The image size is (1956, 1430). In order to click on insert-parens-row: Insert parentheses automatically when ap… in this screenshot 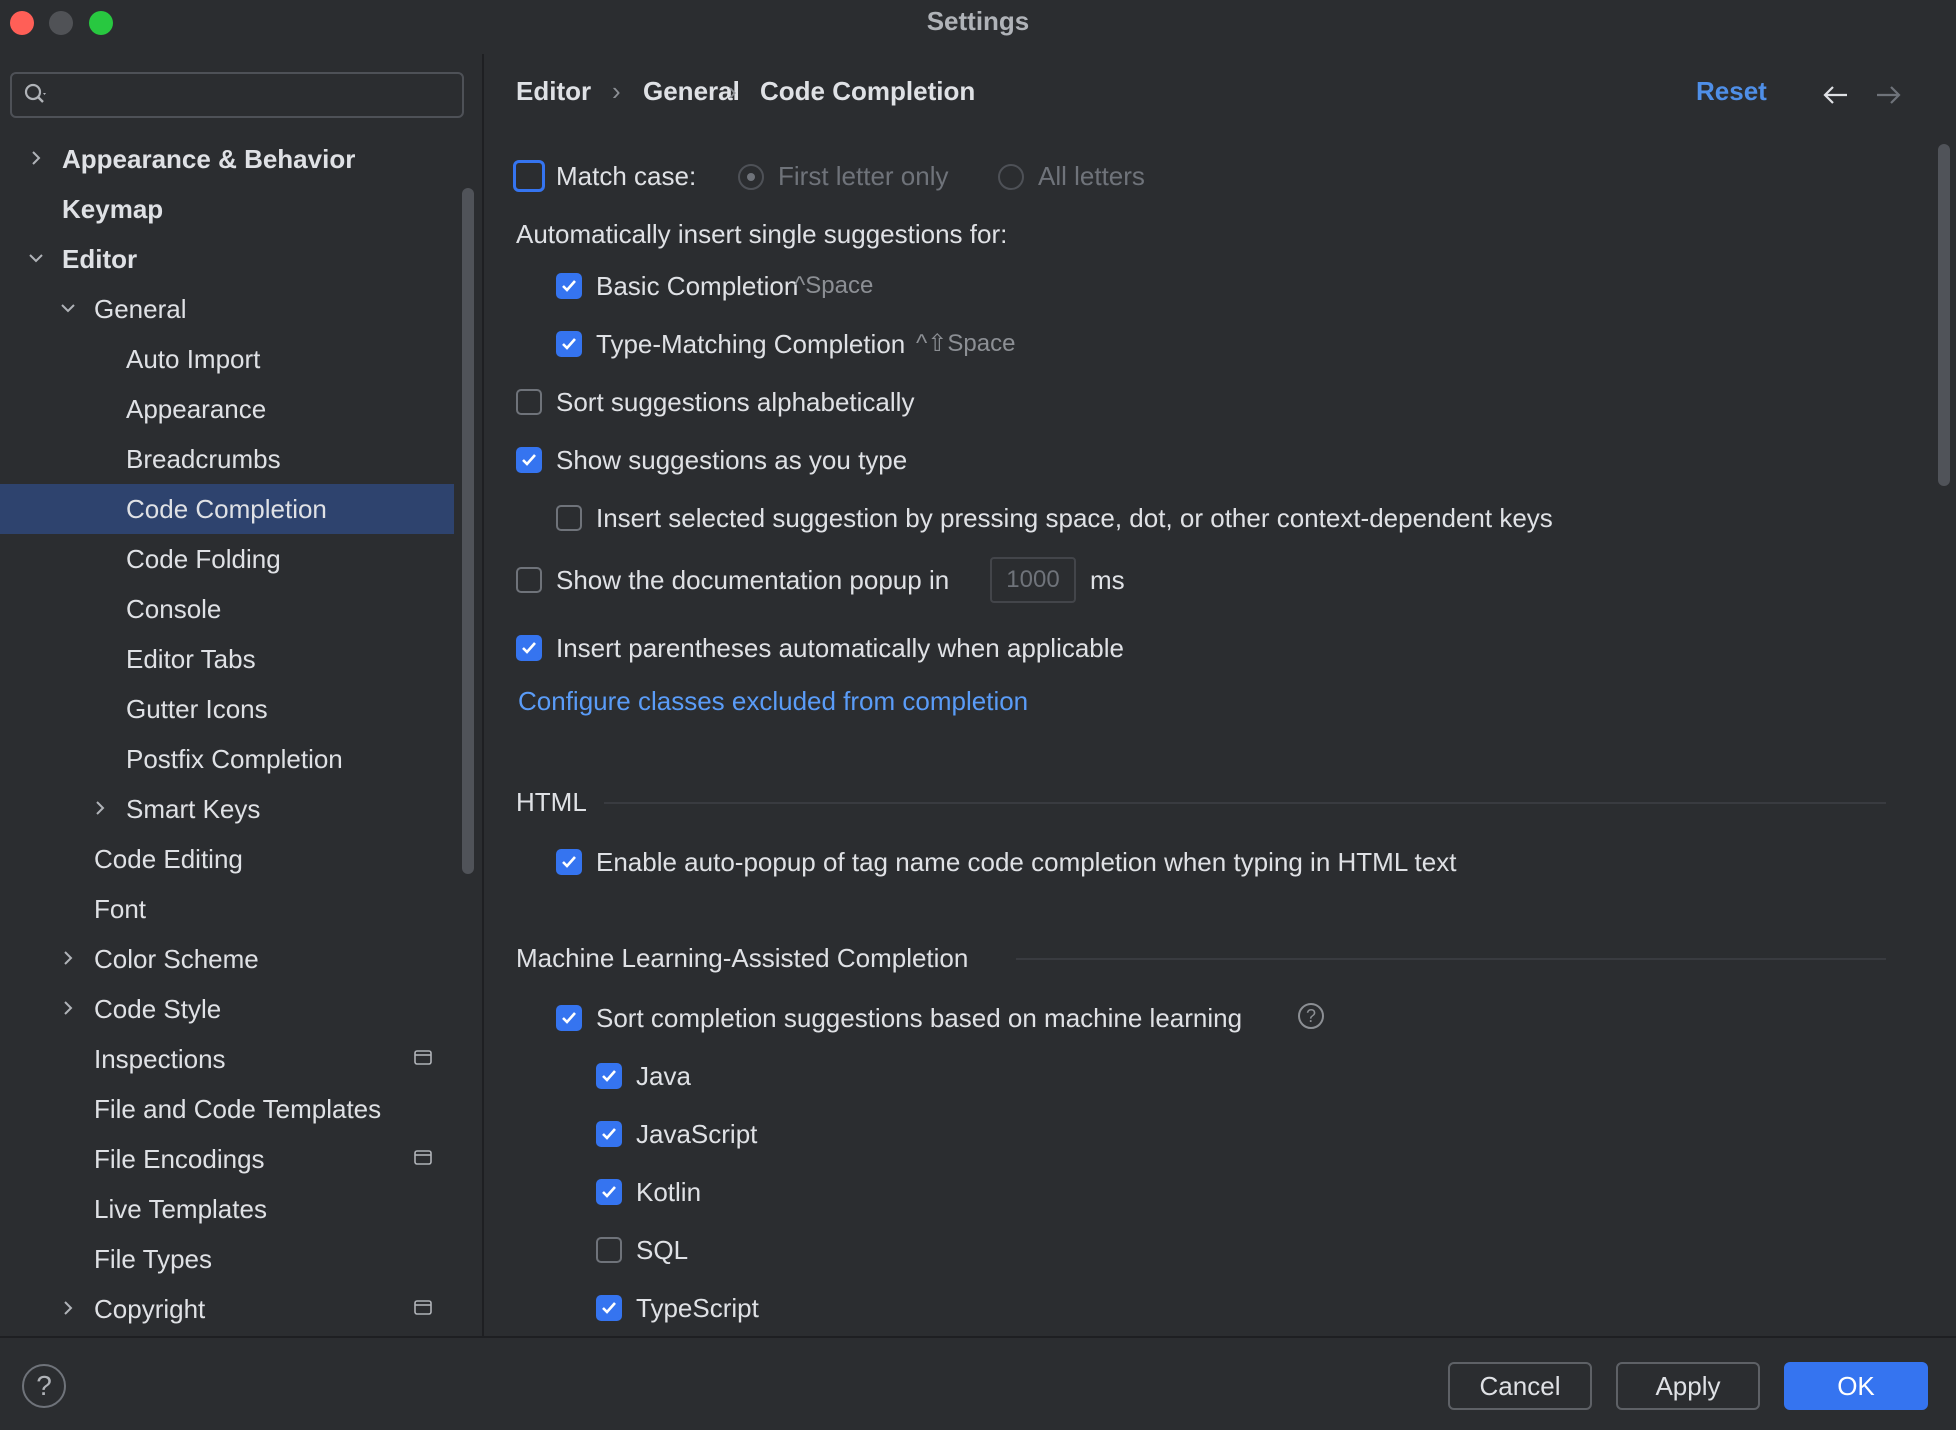, I will do `click(916, 648)`.